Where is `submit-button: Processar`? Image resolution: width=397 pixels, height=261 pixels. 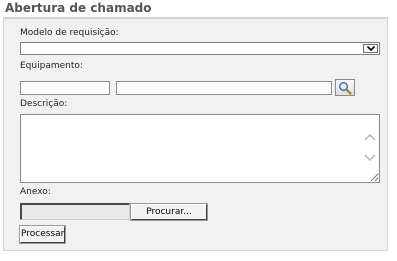 submit-button: Processar is located at coordinates (42, 234).